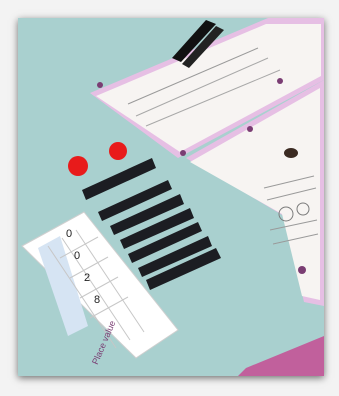 This screenshot has height=396, width=339. I want to click on digit: 8, so click(97, 300).